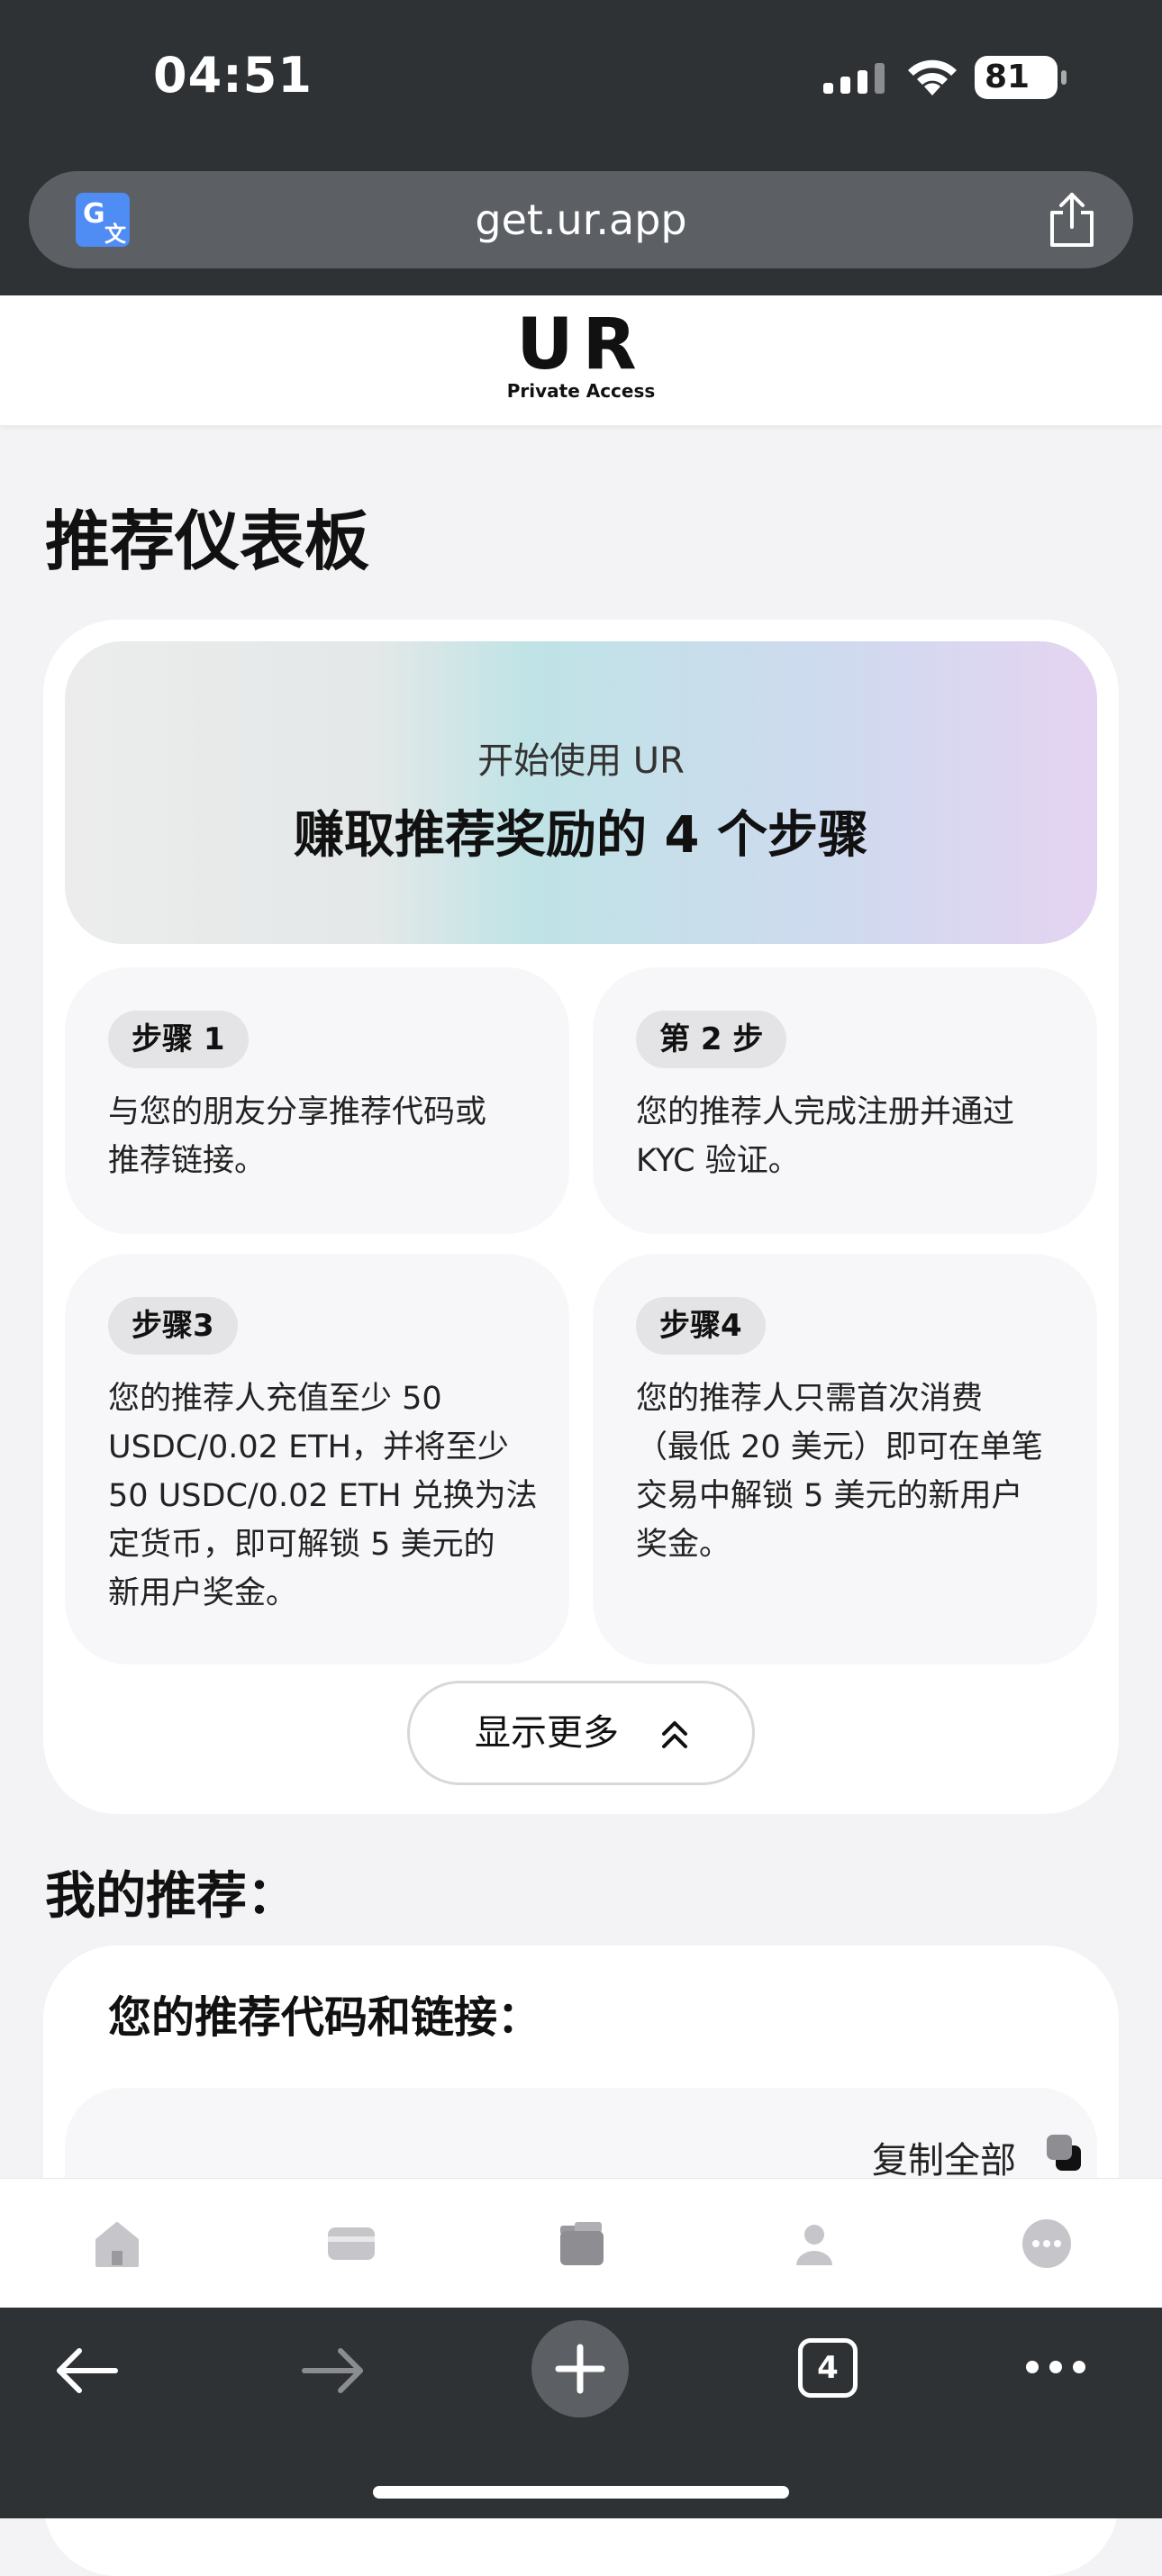  I want to click on share-icon, so click(1072, 220).